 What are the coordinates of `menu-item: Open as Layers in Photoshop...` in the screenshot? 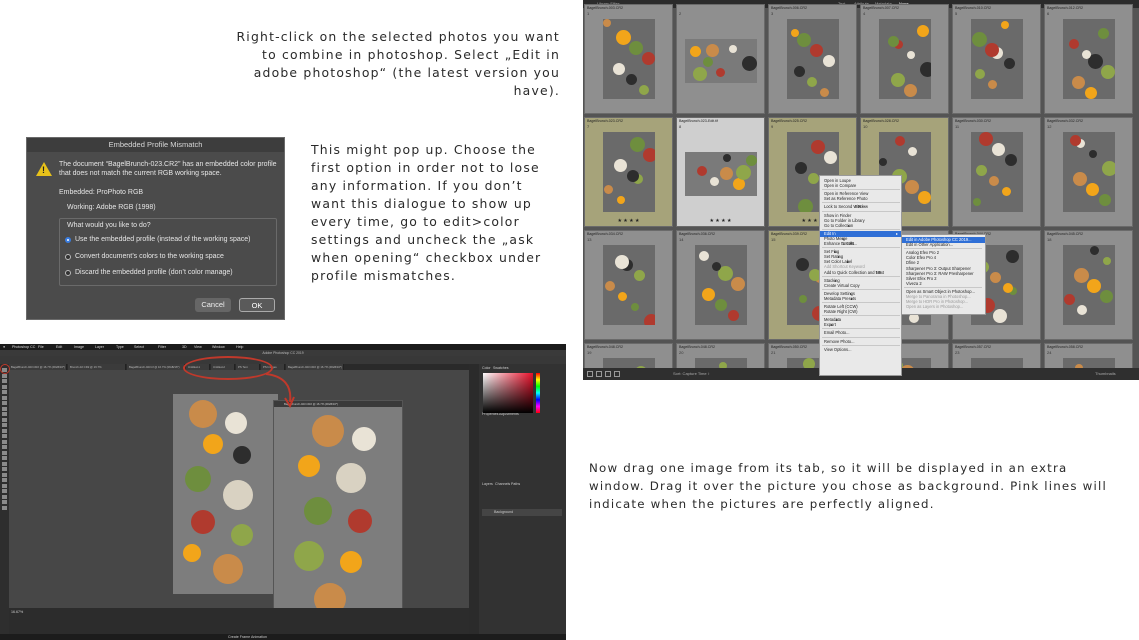 It's located at (934, 307).